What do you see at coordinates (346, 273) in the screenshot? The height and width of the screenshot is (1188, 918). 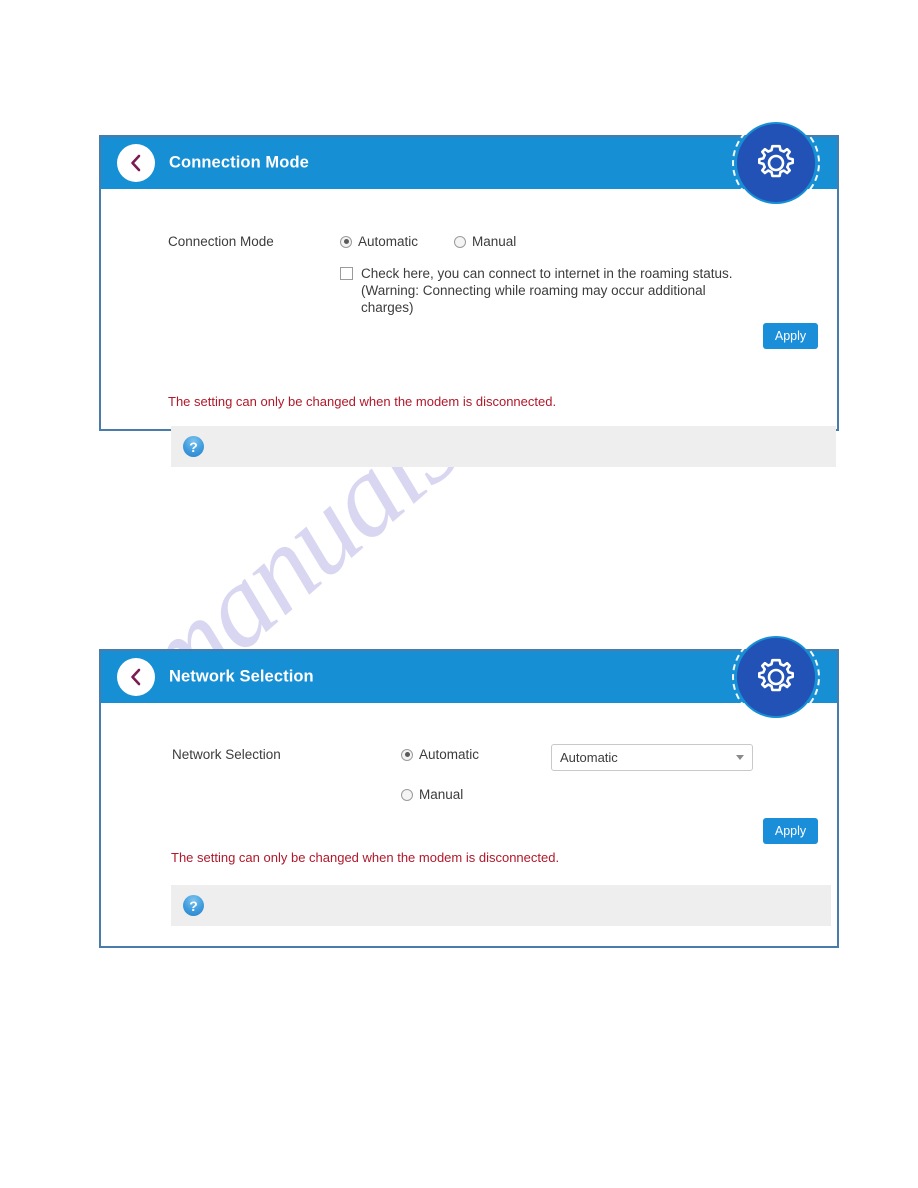 I see `roaming-checkbox` at bounding box center [346, 273].